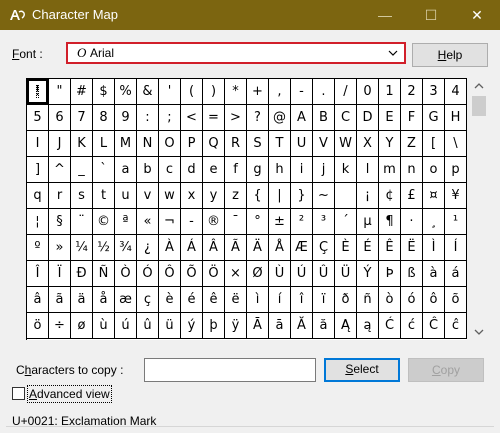  What do you see at coordinates (38, 92) in the screenshot?
I see `char-cell: !` at bounding box center [38, 92].